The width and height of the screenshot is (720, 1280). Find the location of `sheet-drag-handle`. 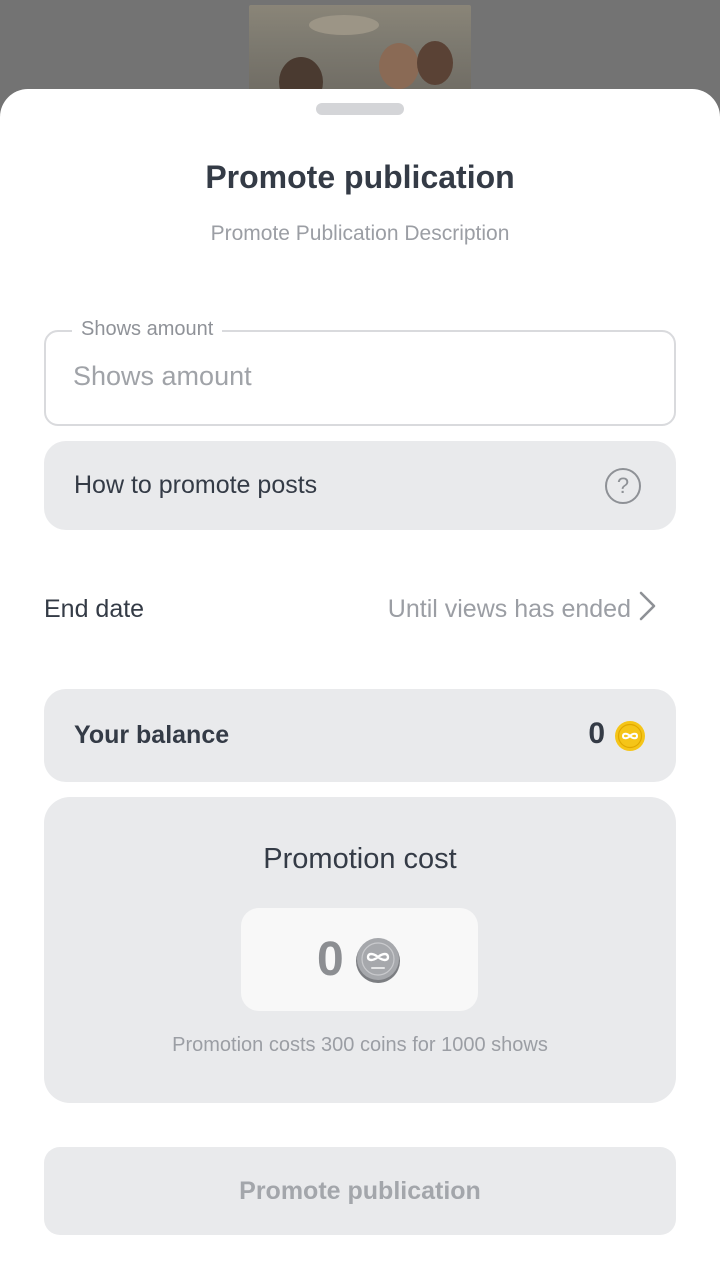

sheet-drag-handle is located at coordinates (360, 109).